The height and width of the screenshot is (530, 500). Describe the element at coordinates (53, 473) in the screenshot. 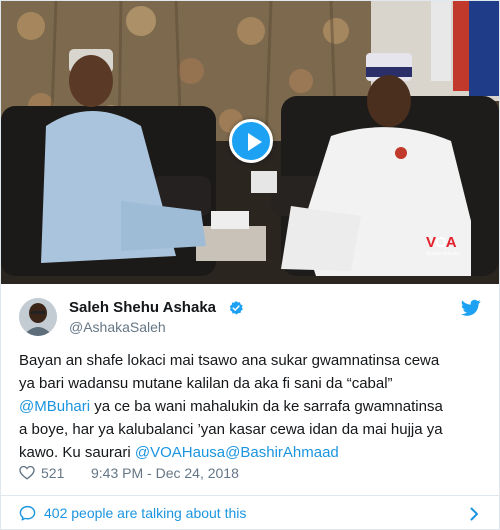

I see `like-count: 521` at that location.